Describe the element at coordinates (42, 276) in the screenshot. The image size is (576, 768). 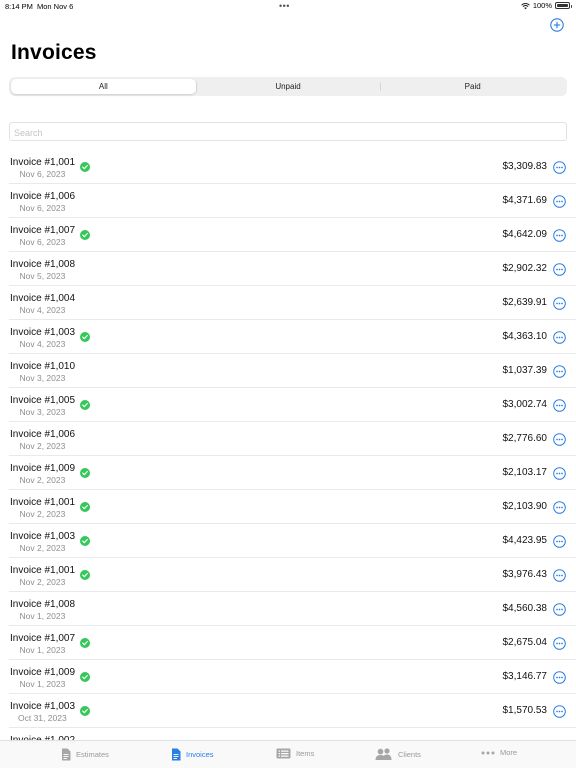
I see `invoice-date: Nov 5, 2023` at that location.